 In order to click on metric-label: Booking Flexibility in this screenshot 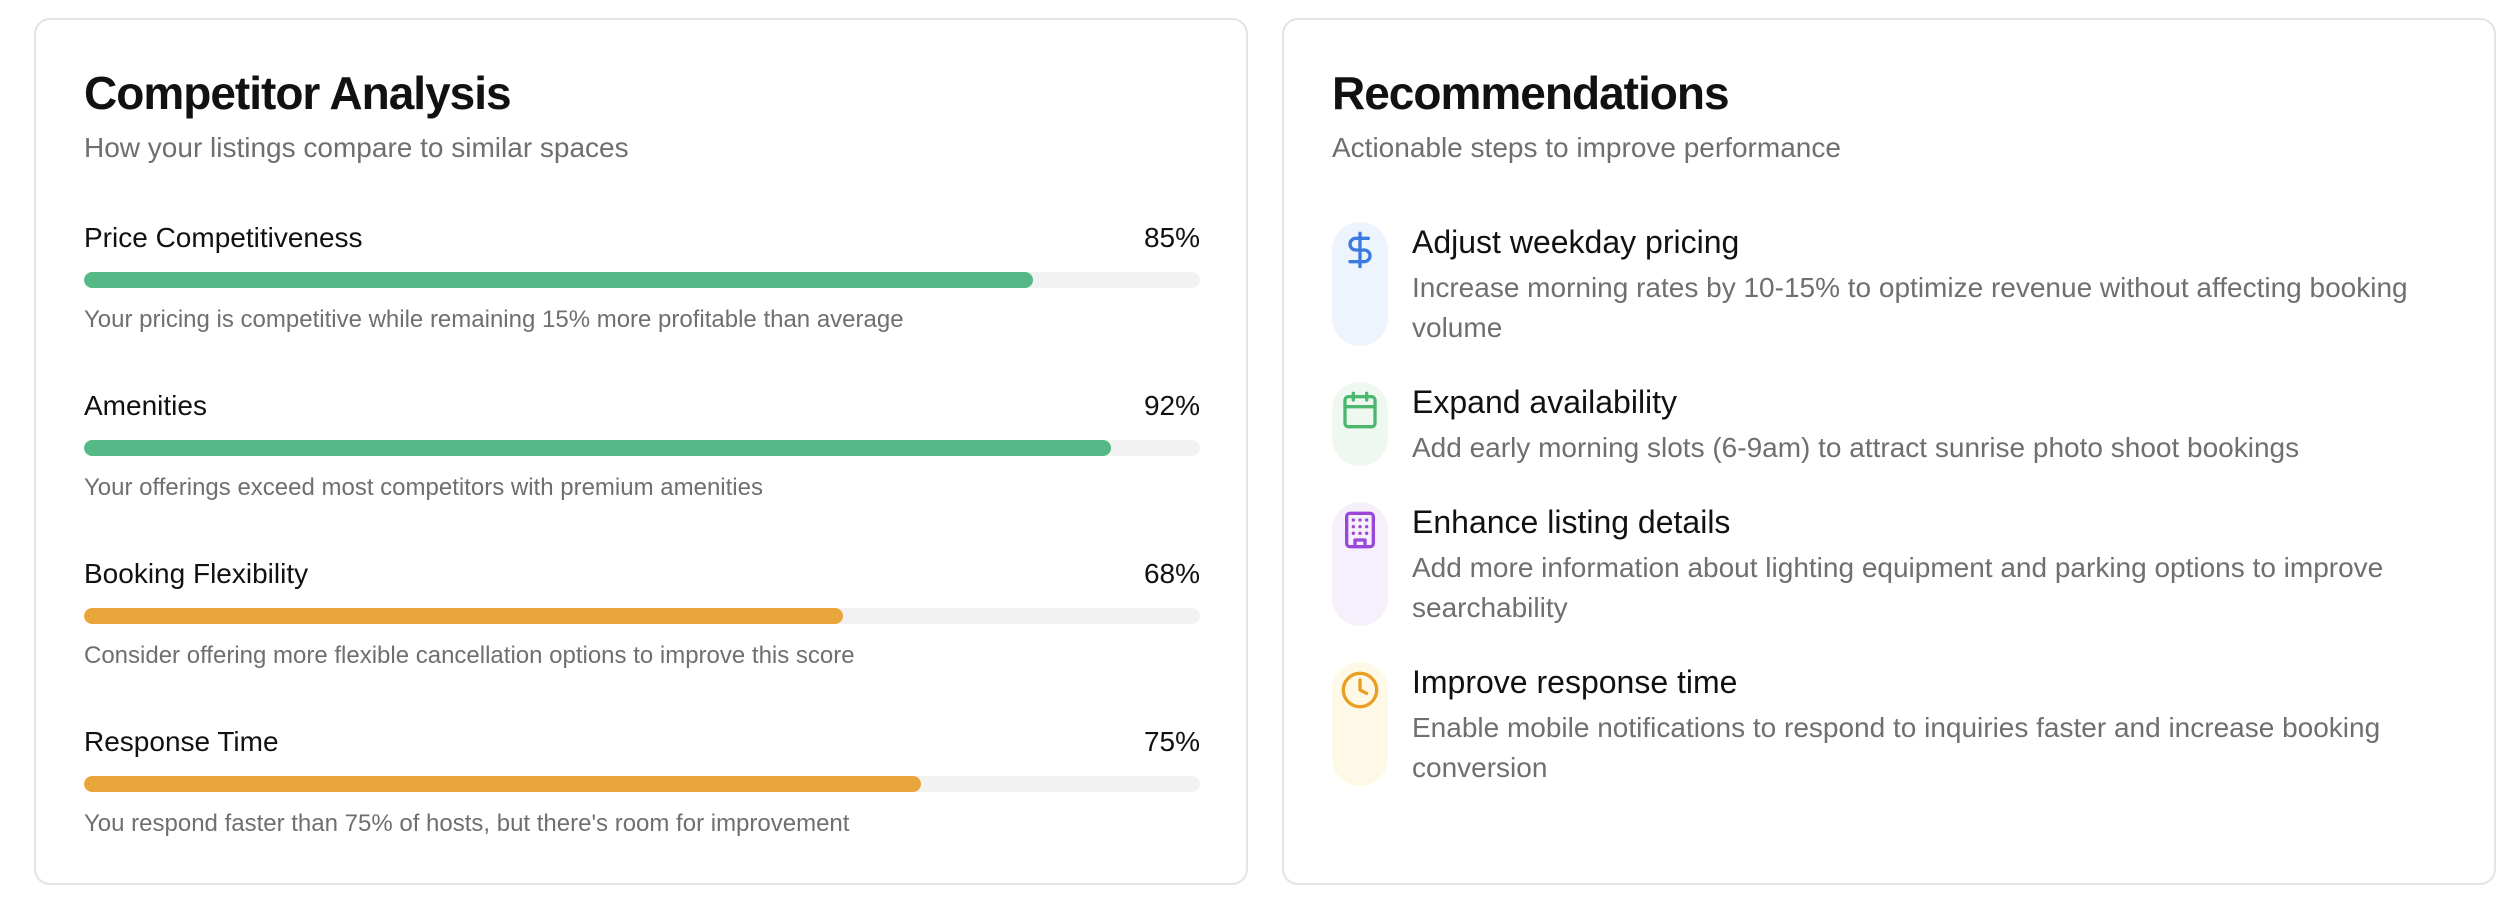, I will do `click(196, 573)`.